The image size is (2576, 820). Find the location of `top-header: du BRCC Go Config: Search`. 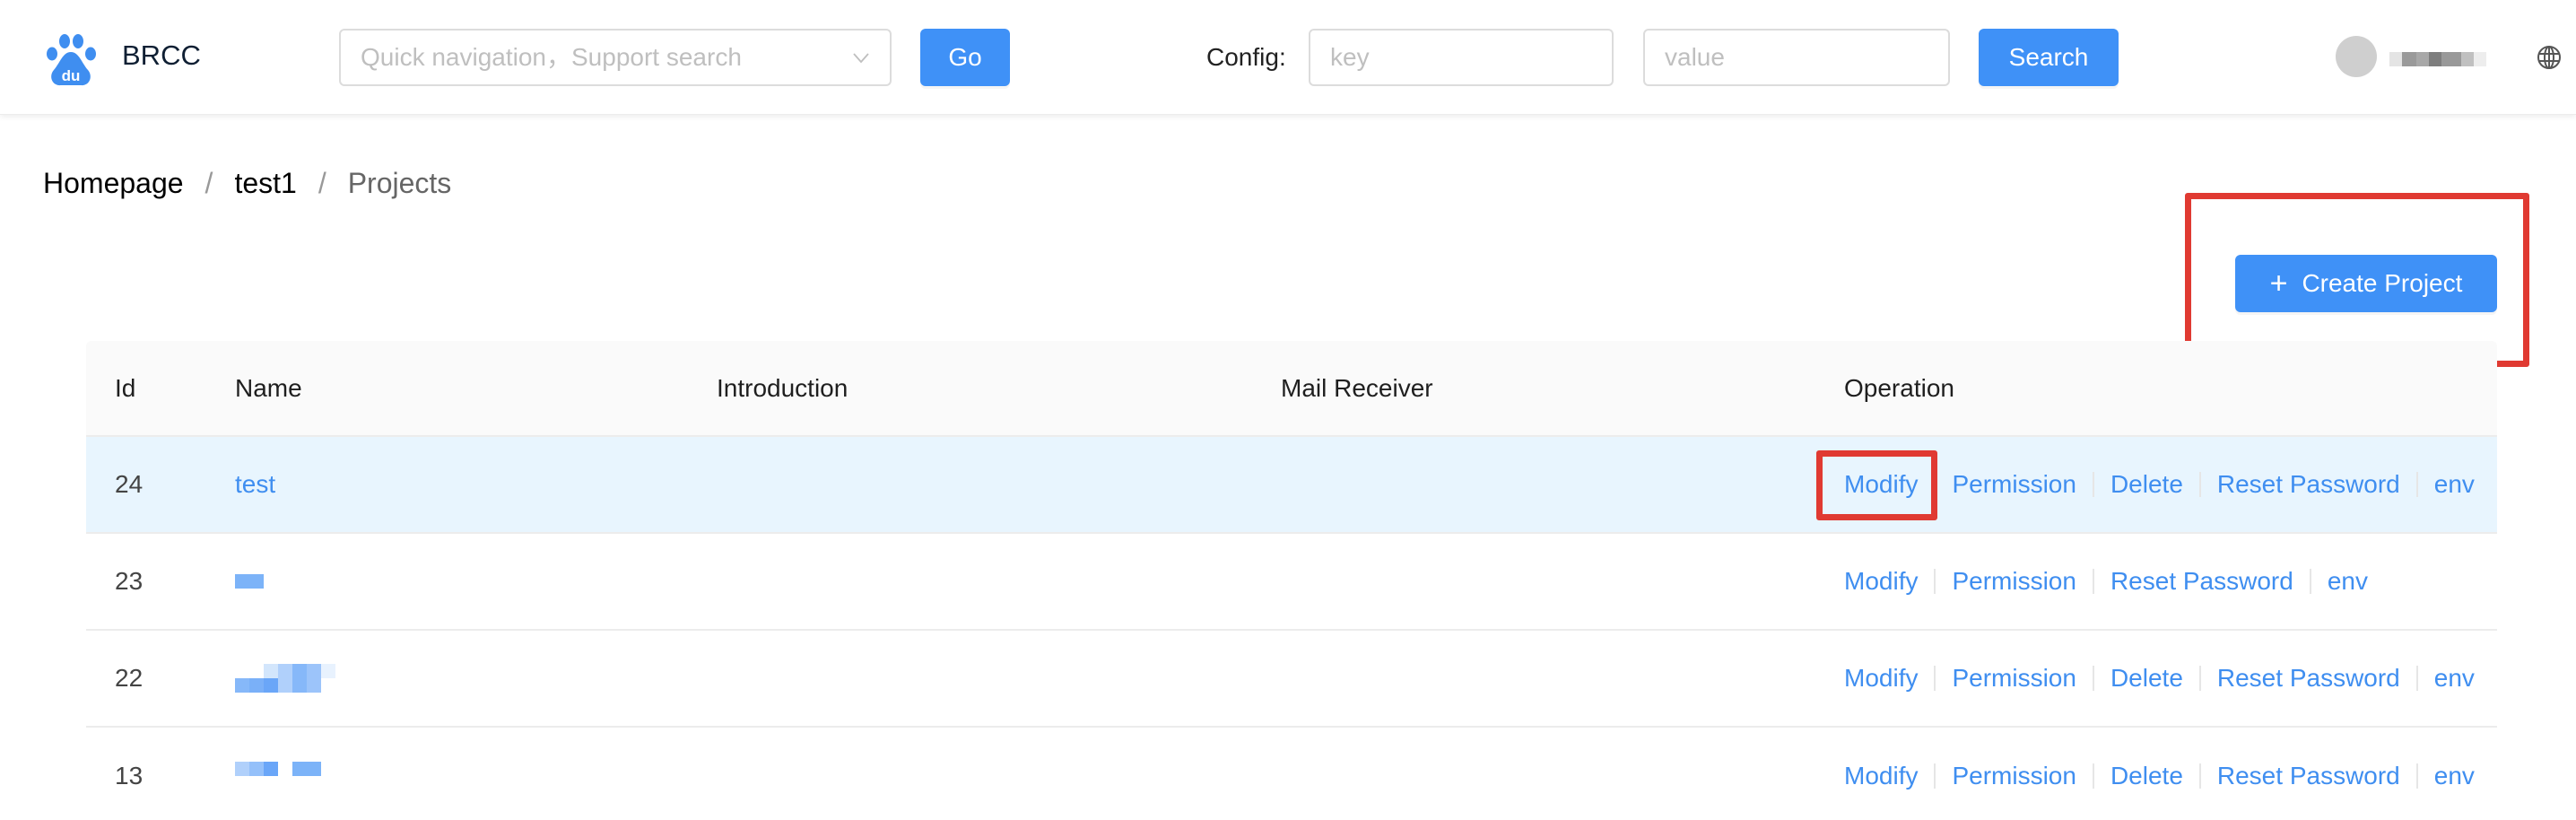

top-header: du BRCC Go Config: Search is located at coordinates (1288, 57).